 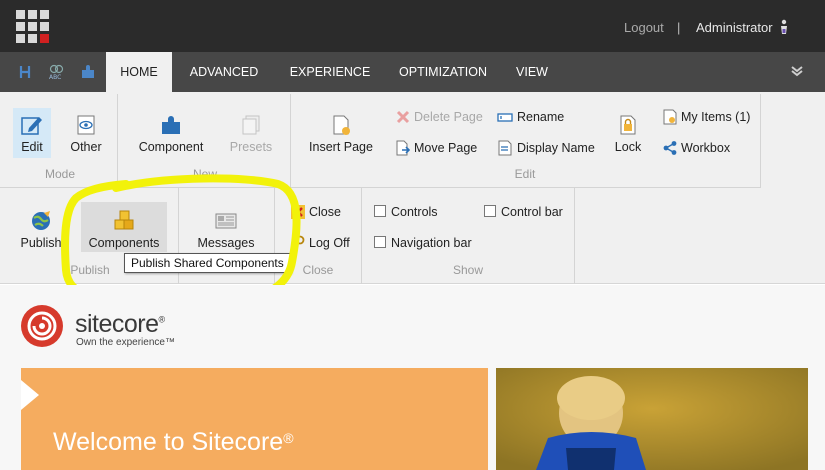 What do you see at coordinates (644, 27) in the screenshot?
I see `logout-link: Logout` at bounding box center [644, 27].